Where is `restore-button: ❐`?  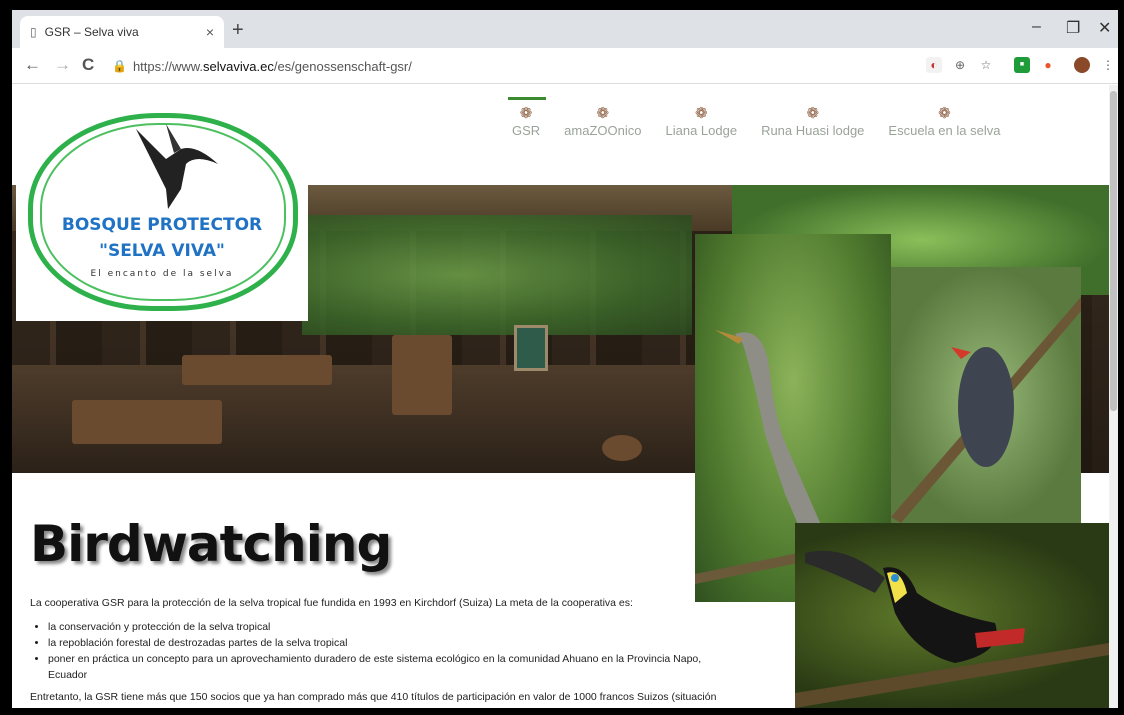 restore-button: ❐ is located at coordinates (1073, 28).